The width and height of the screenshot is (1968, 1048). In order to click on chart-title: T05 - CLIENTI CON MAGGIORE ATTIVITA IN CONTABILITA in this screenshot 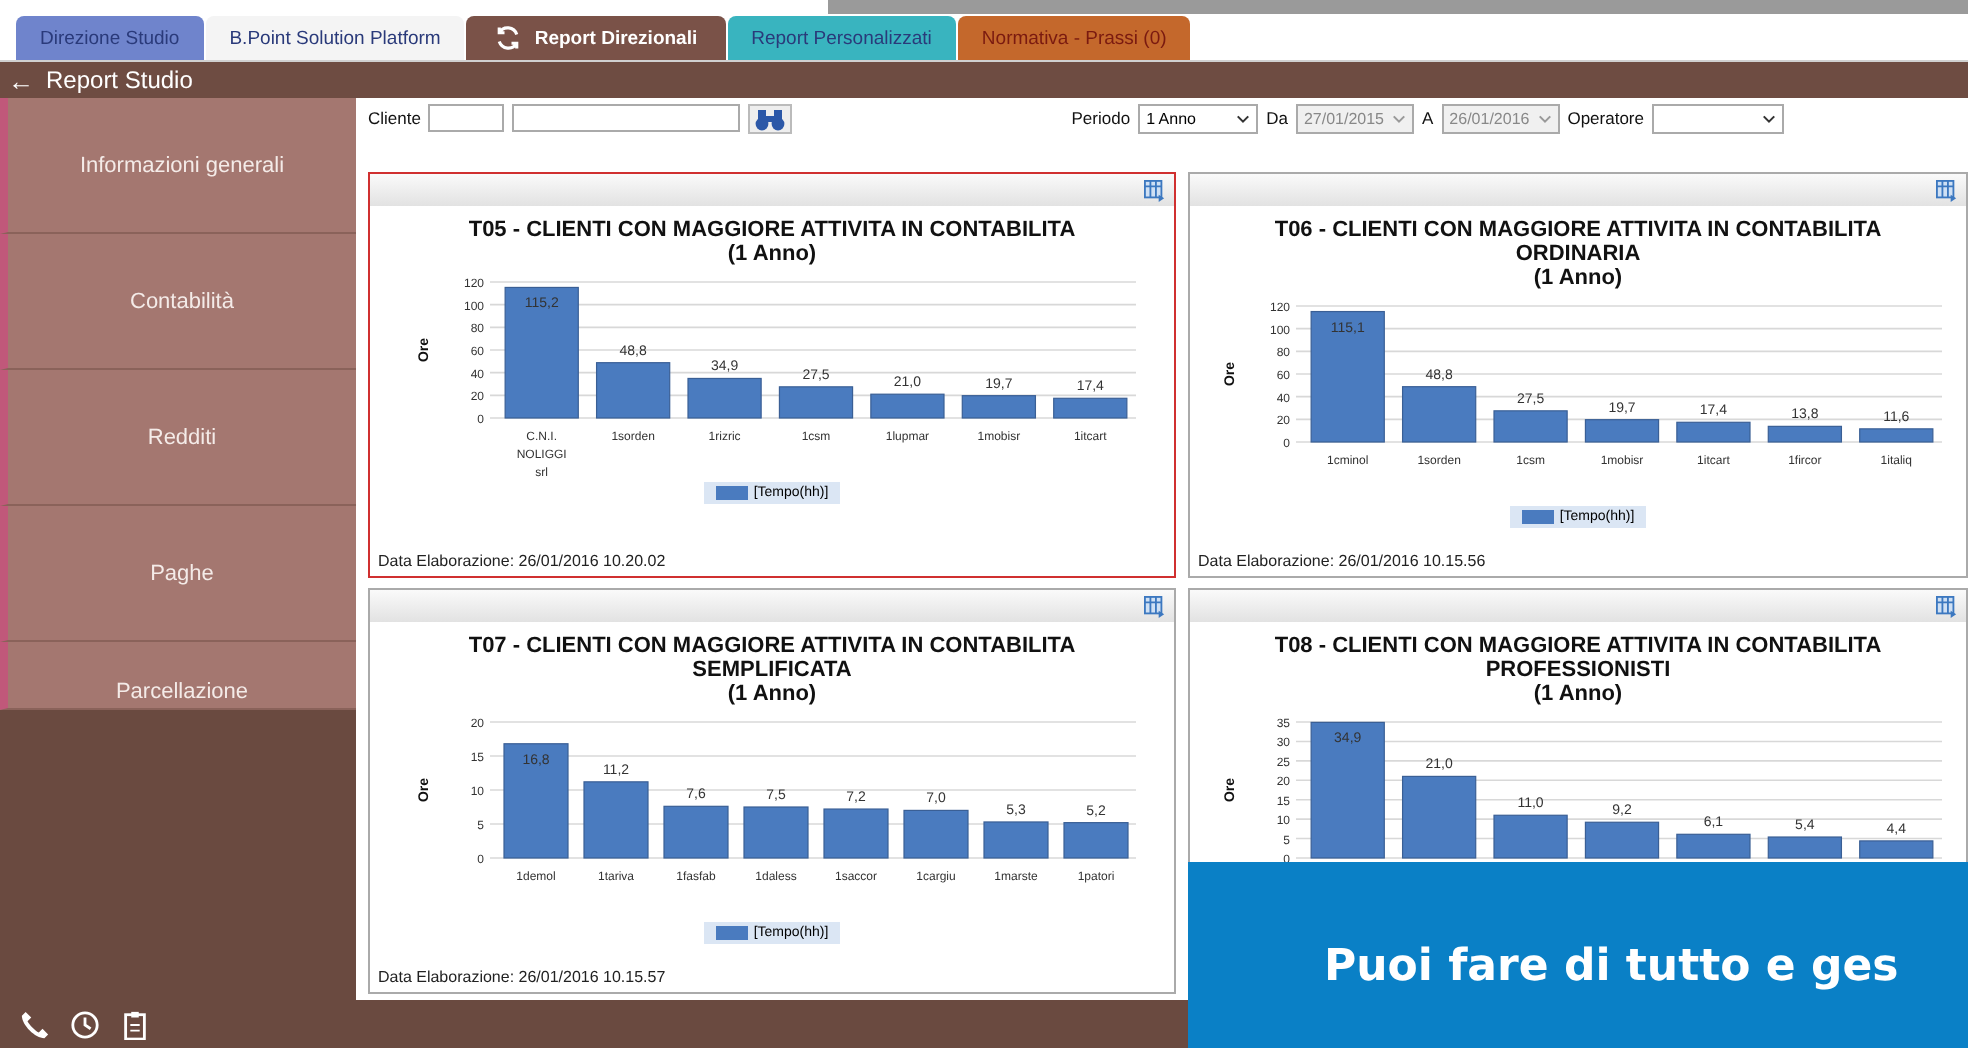, I will do `click(772, 230)`.